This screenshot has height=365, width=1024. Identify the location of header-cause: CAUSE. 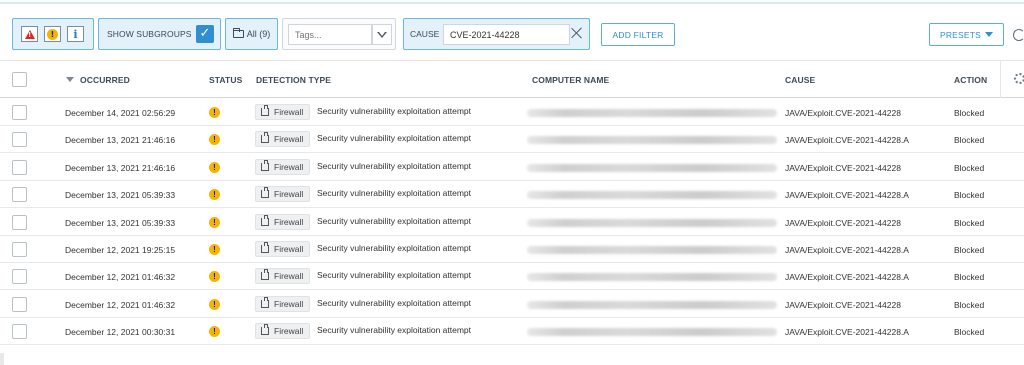
(800, 80).